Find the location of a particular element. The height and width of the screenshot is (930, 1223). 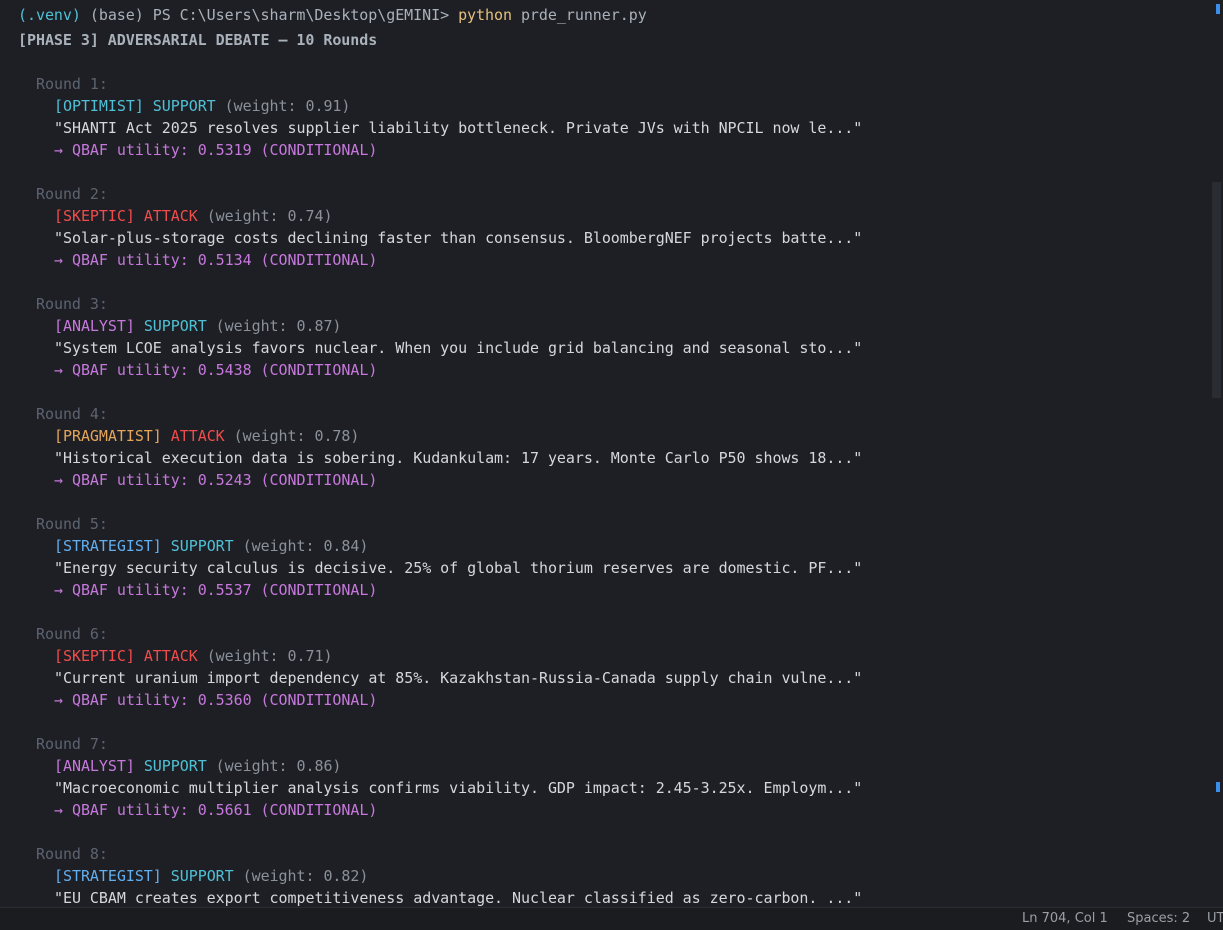

argument-weight: (weight: 0.84) is located at coordinates (305, 546).